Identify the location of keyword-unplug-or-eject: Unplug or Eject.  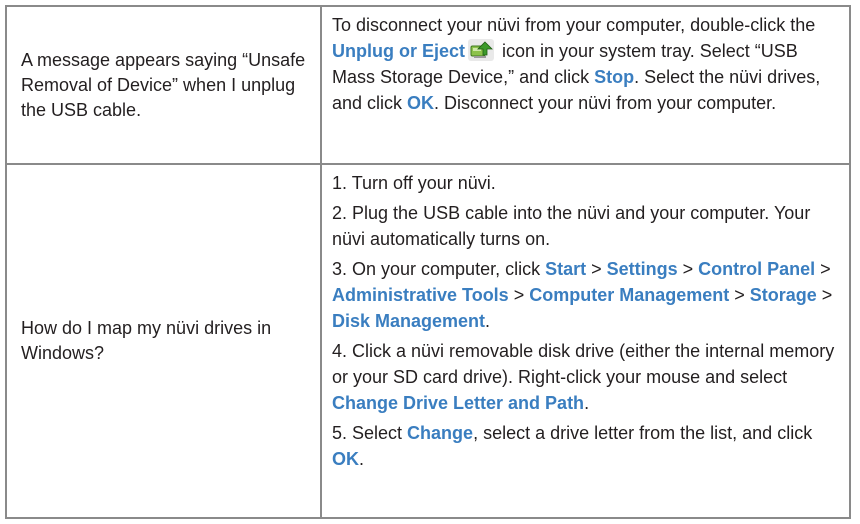
(399, 51).